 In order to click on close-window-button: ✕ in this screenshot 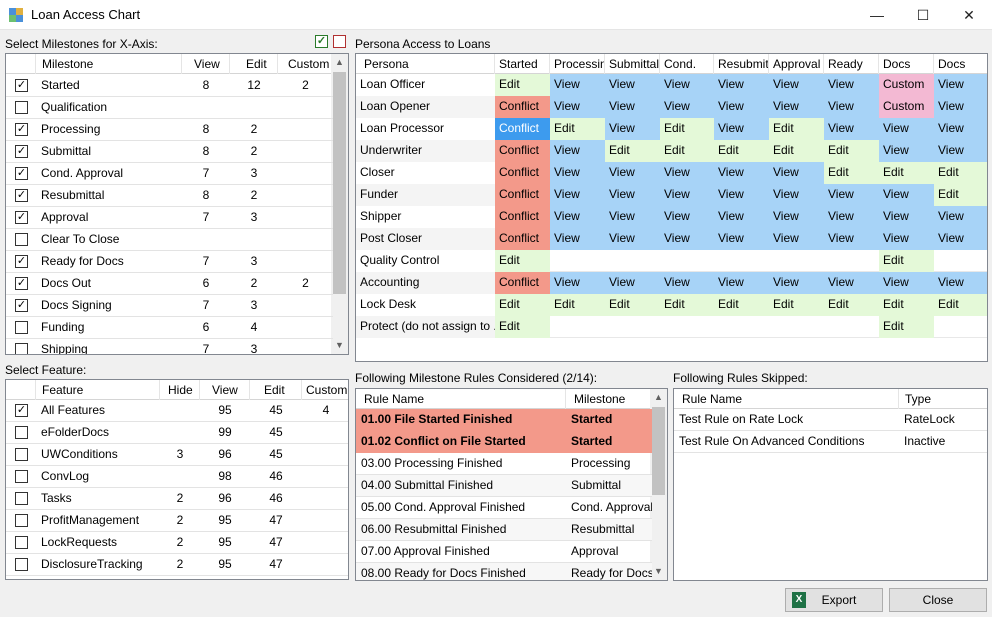, I will do `click(969, 15)`.